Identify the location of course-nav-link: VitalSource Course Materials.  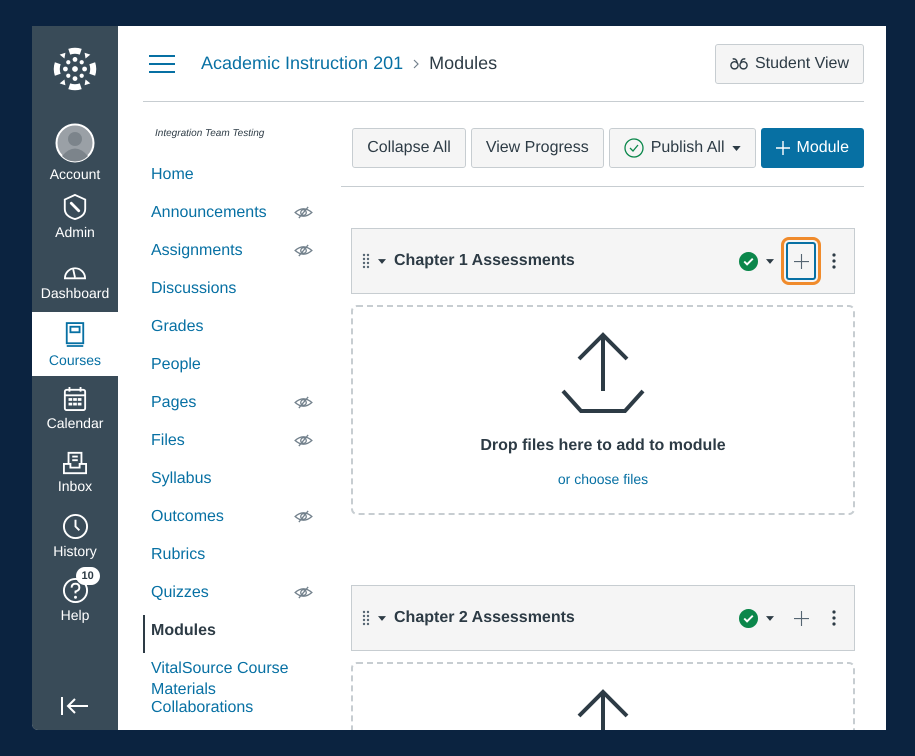
(232, 672).